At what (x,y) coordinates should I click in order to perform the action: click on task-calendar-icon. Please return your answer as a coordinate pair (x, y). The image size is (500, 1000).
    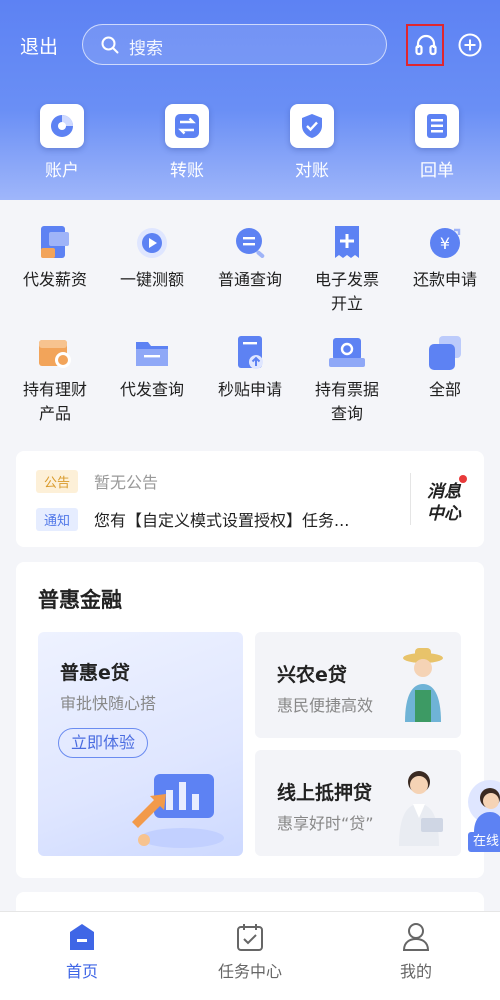
    Looking at the image, I should click on (250, 937).